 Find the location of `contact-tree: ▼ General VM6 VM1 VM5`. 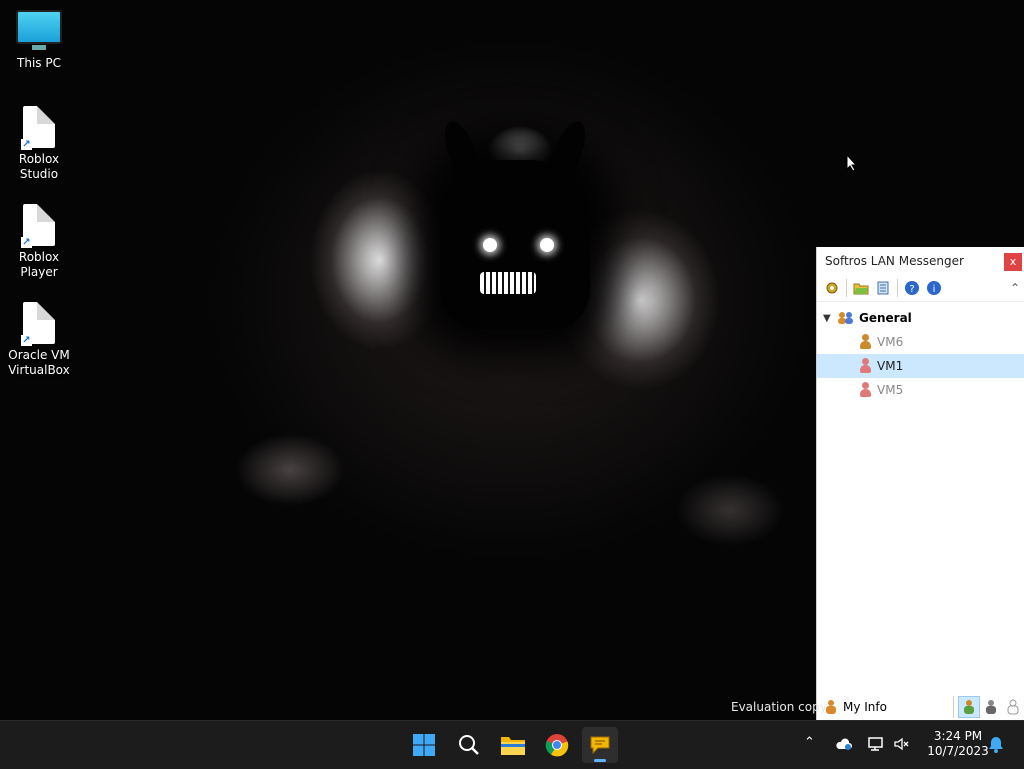

contact-tree: ▼ General VM6 VM1 VM5 is located at coordinates (920, 352).